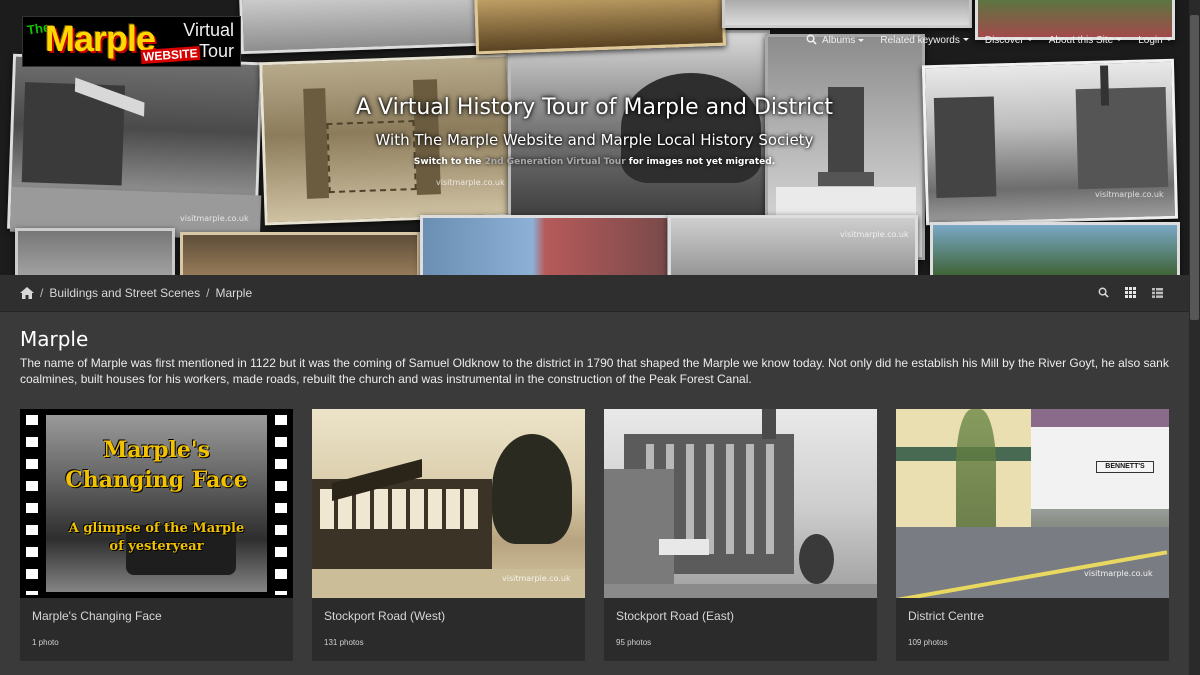 The width and height of the screenshot is (1200, 675). I want to click on collage-photo-trees, so click(639, 125).